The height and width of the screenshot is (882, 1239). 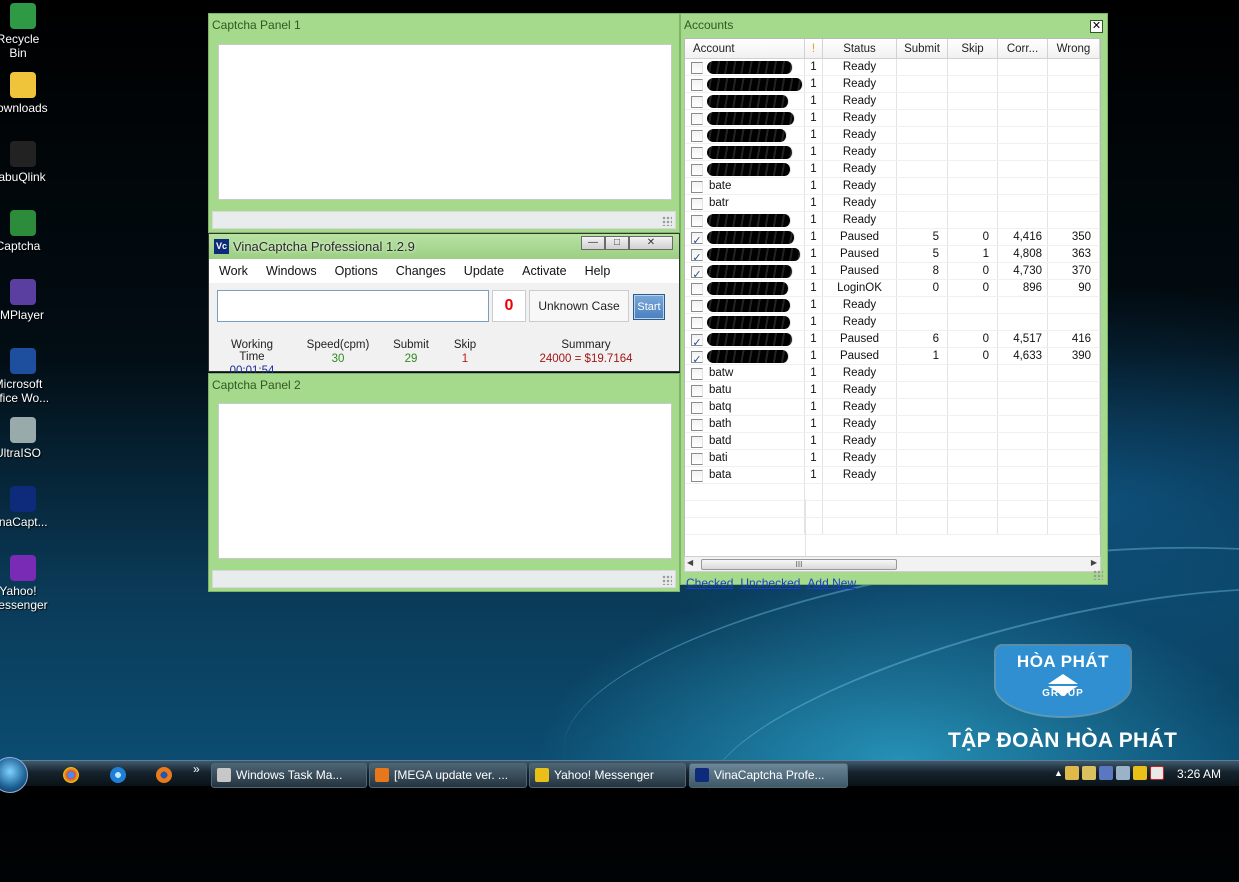 What do you see at coordinates (892, 203) in the screenshot?
I see `table-row: batr 1 Ready` at bounding box center [892, 203].